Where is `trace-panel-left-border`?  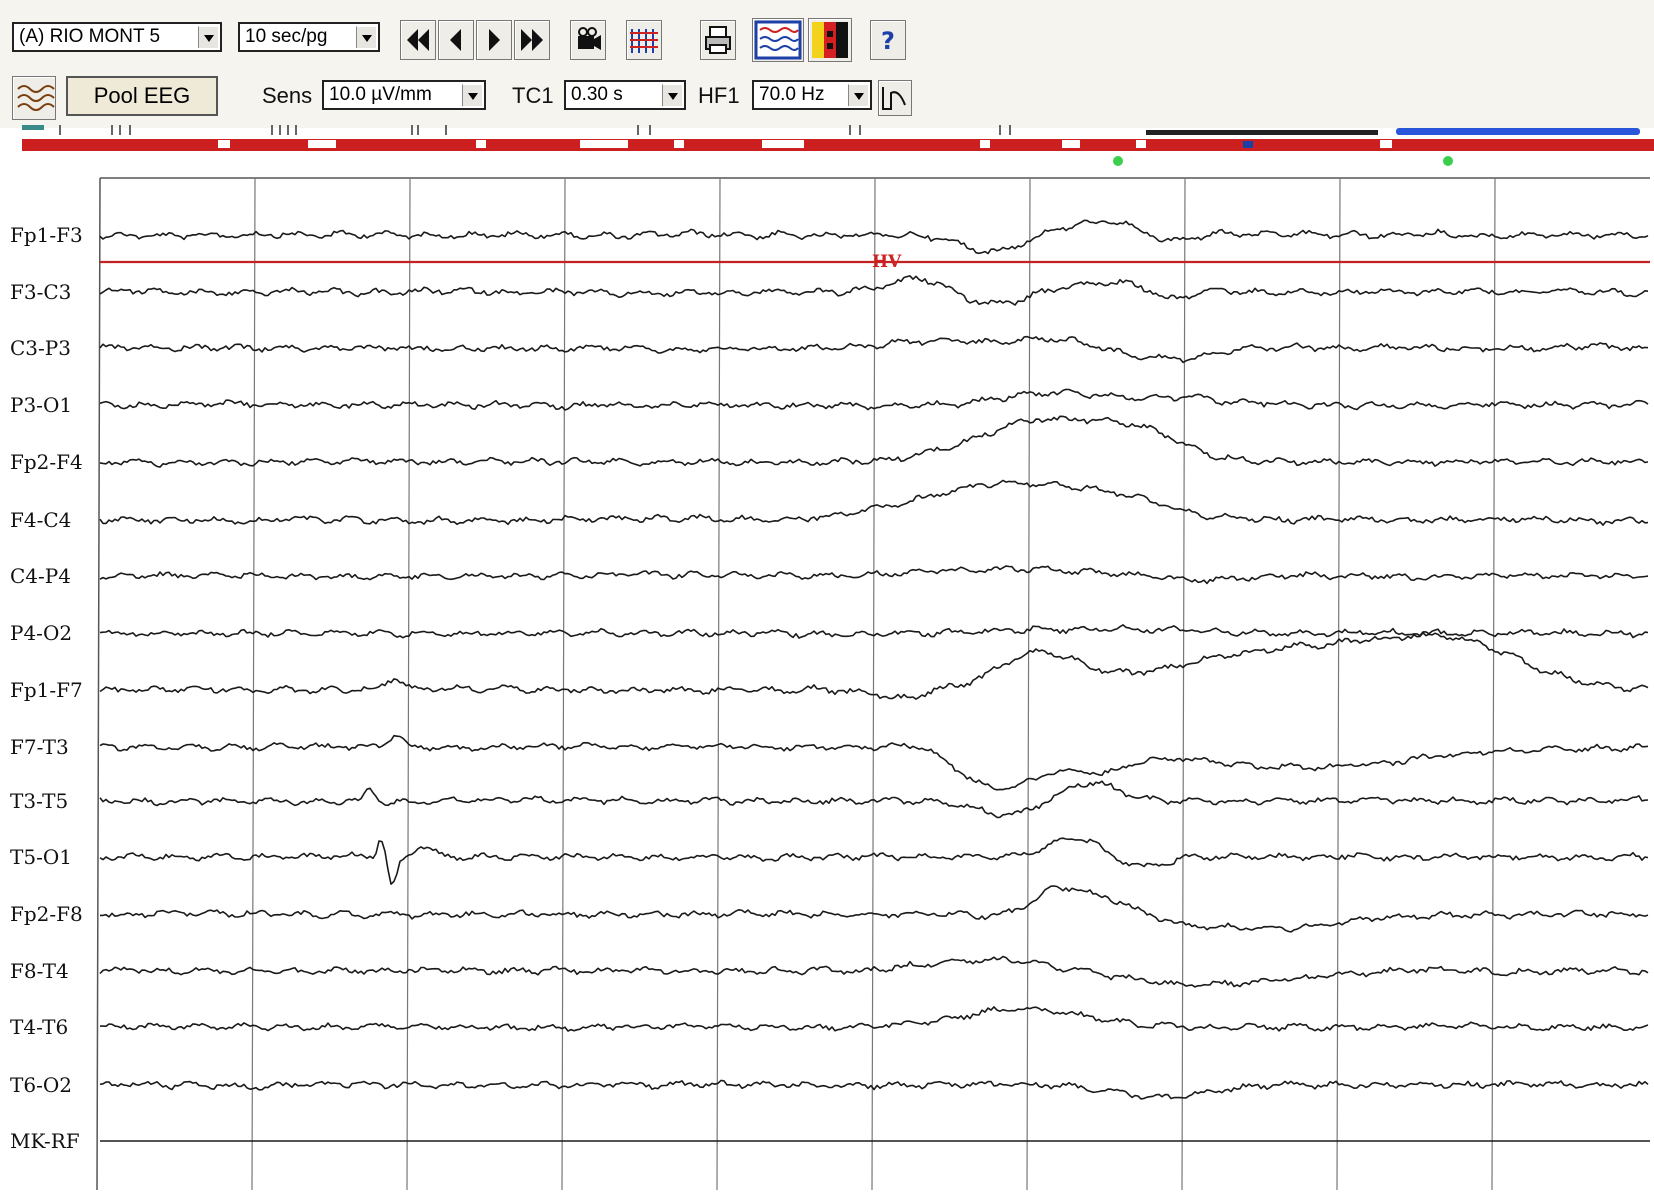 trace-panel-left-border is located at coordinates (98, 684).